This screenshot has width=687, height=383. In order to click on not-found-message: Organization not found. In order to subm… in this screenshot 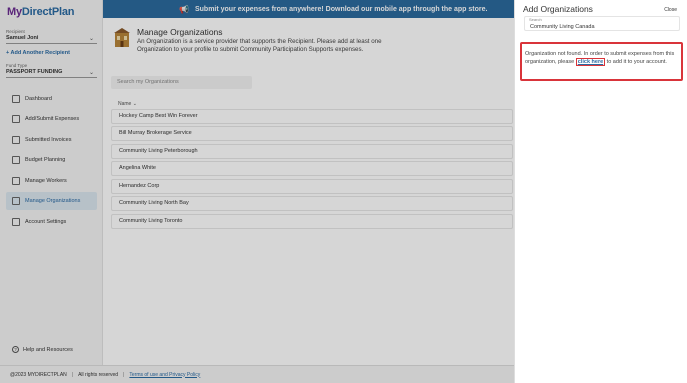, I will do `click(601, 61)`.